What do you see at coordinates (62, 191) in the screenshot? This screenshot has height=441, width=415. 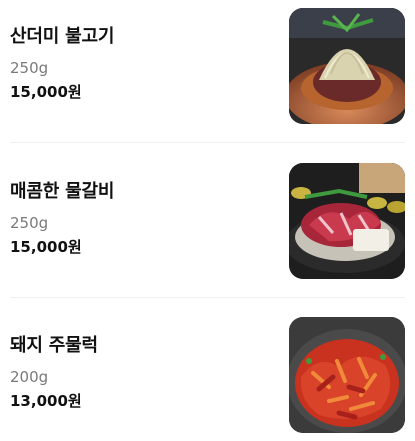 I see `menu-item-name: 매콤한 물갈비` at bounding box center [62, 191].